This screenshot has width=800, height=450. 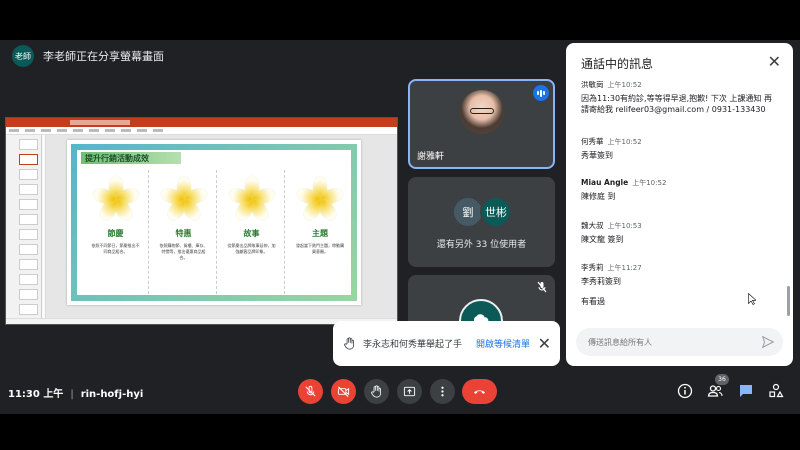 What do you see at coordinates (481, 245) in the screenshot?
I see `others-count-text: 還有另外 33 位使用者` at bounding box center [481, 245].